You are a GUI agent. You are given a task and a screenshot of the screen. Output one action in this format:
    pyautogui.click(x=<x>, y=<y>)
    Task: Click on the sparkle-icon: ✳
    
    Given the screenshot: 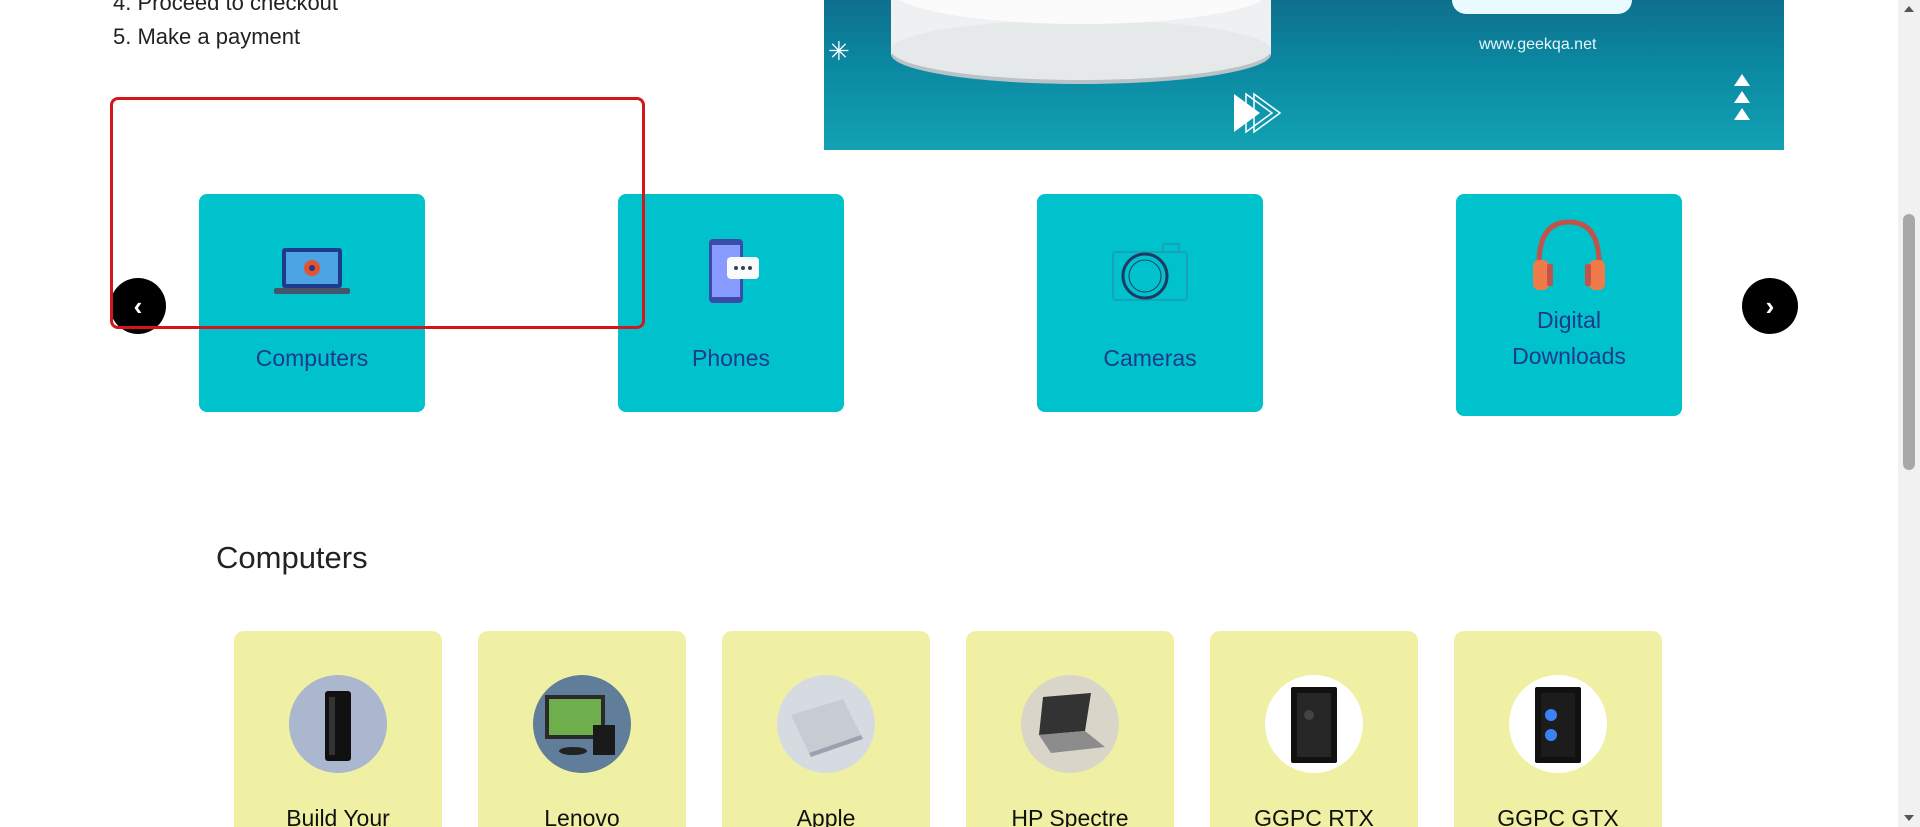 What is the action you would take?
    pyautogui.click(x=839, y=51)
    